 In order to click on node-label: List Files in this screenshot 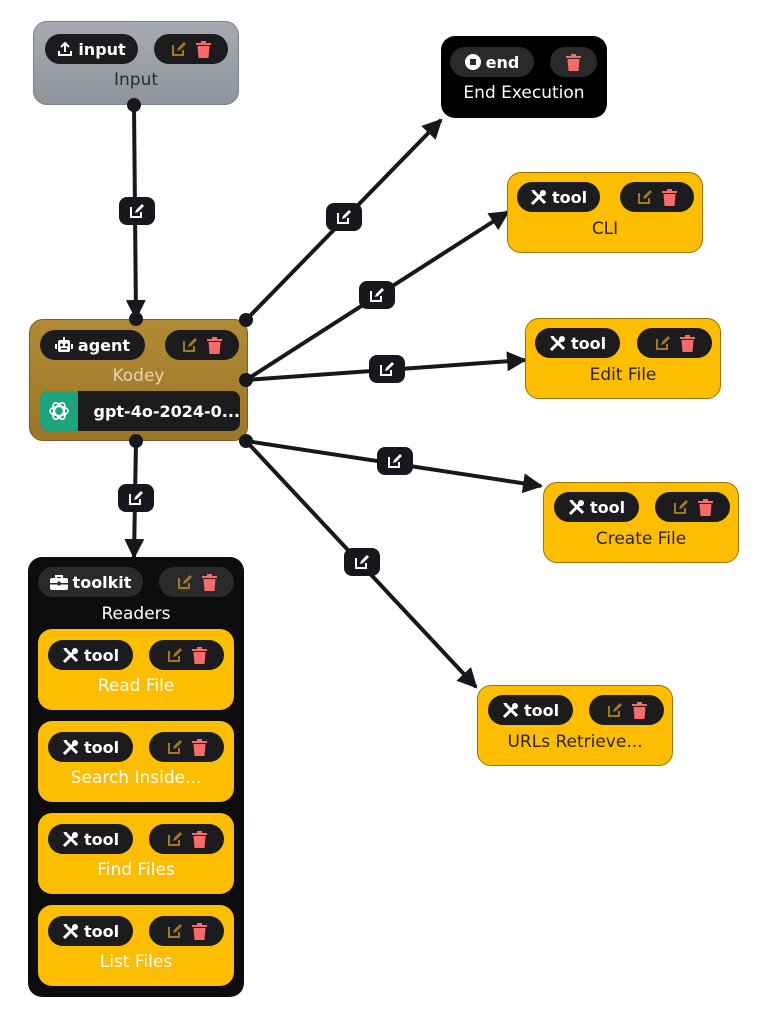, I will do `click(136, 962)`.